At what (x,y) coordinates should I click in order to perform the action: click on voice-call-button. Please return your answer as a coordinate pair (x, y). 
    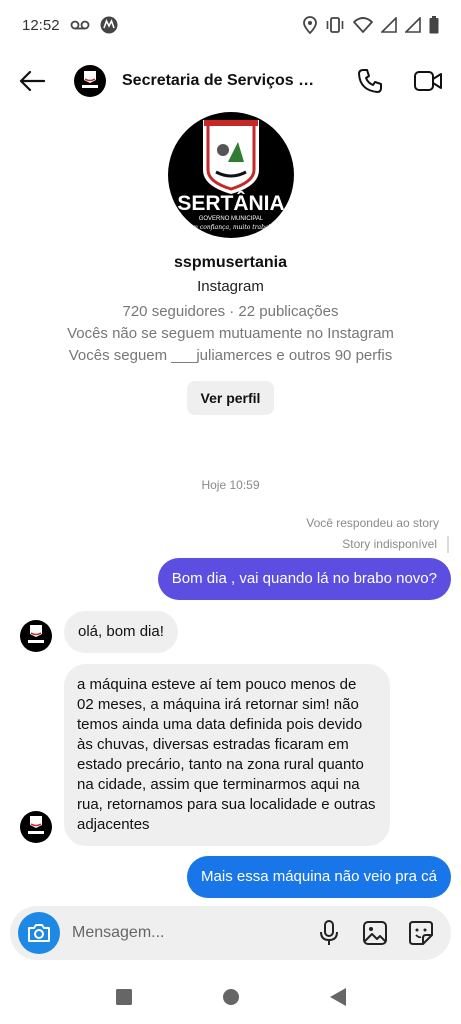
    Looking at the image, I should click on (370, 81).